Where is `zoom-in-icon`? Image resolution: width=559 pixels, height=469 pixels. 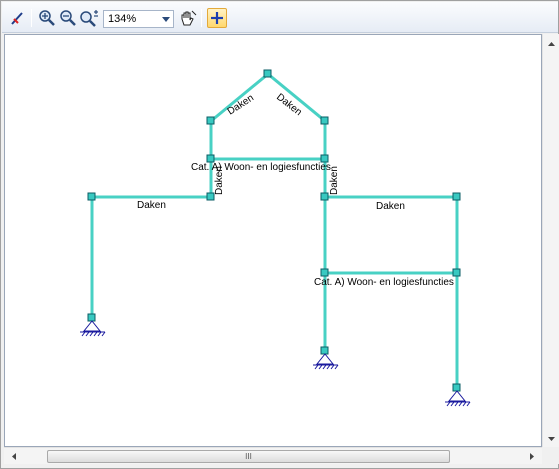 zoom-in-icon is located at coordinates (47, 18).